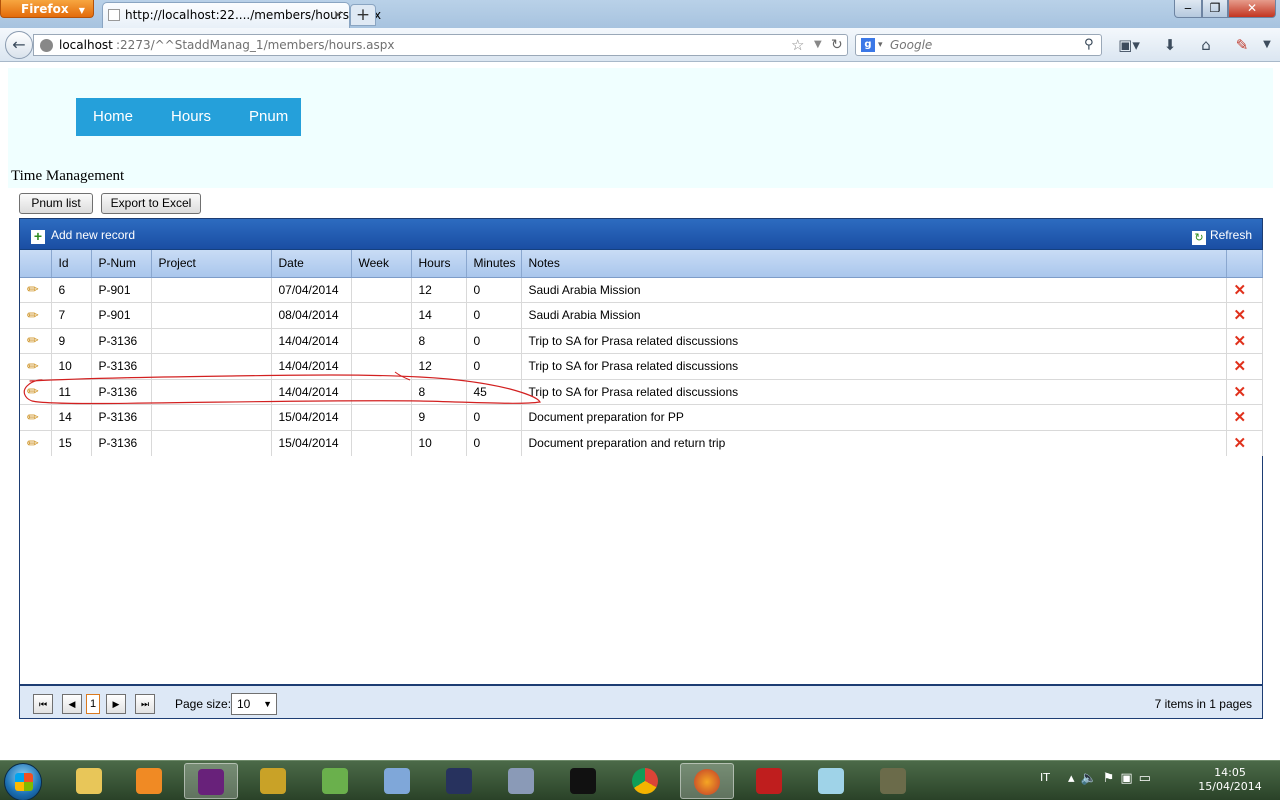 The width and height of the screenshot is (1280, 800). I want to click on nav-item-hours: Hours, so click(172, 117).